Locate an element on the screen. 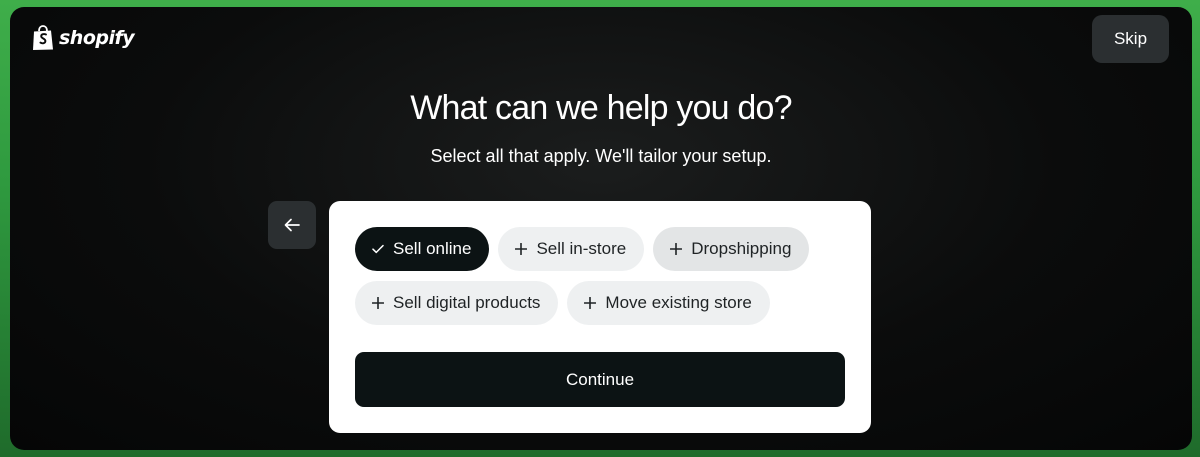 The height and width of the screenshot is (457, 1200). option-chip-label: Dropshipping is located at coordinates (741, 248).